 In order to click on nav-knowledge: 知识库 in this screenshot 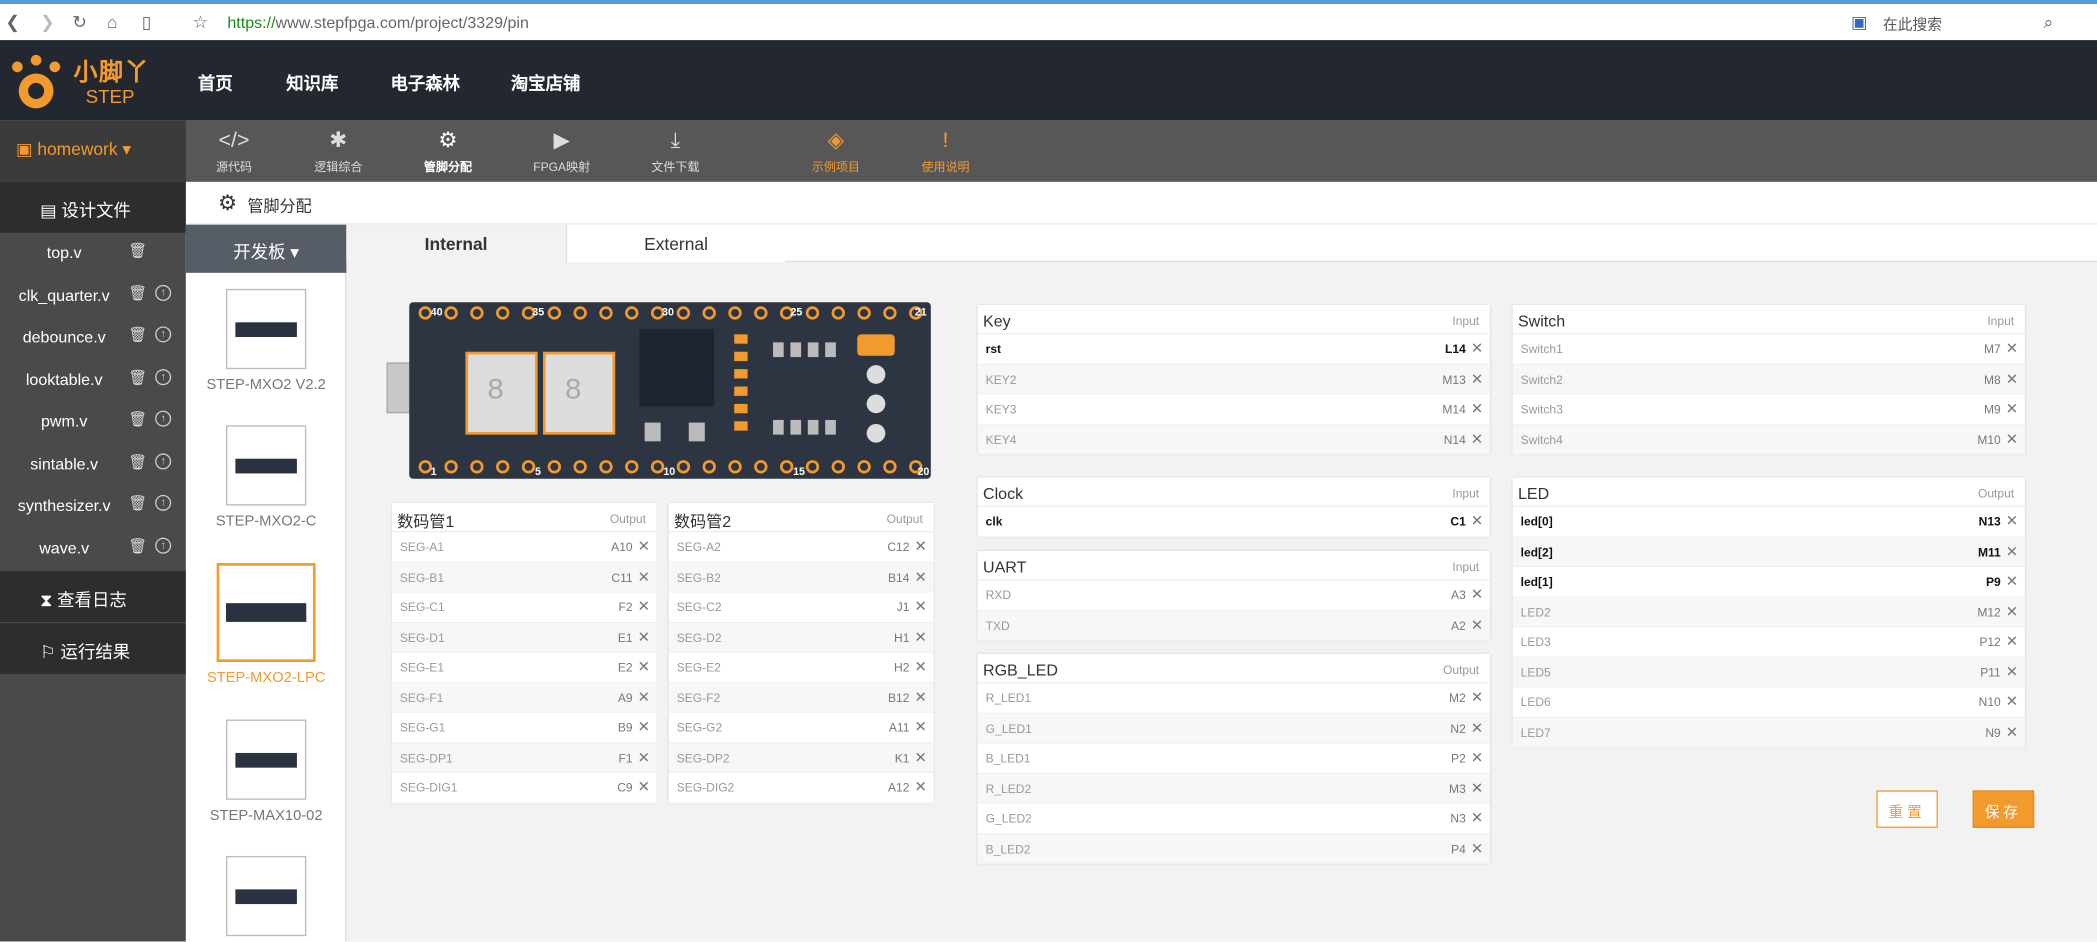, I will do `click(312, 82)`.